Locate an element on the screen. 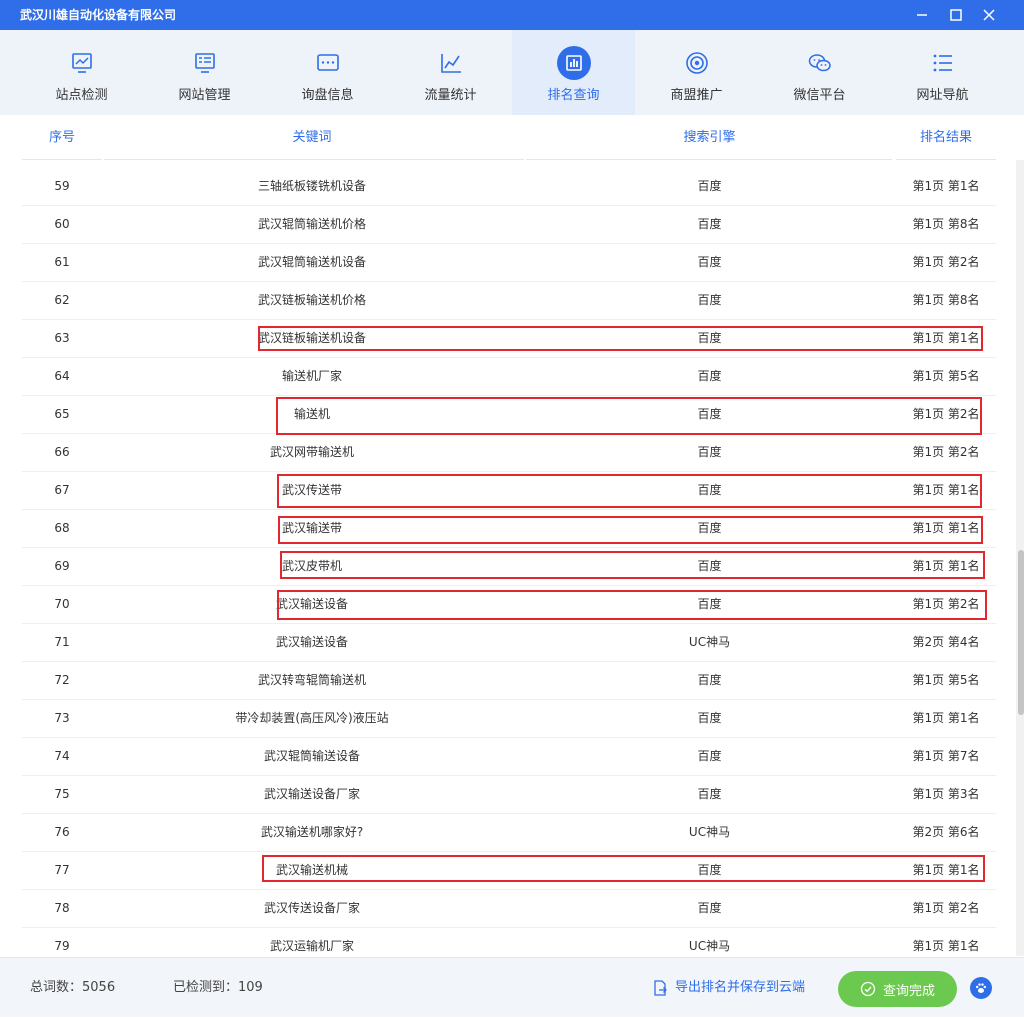  row-keyword: 武汉输送机械 is located at coordinates (311, 870).